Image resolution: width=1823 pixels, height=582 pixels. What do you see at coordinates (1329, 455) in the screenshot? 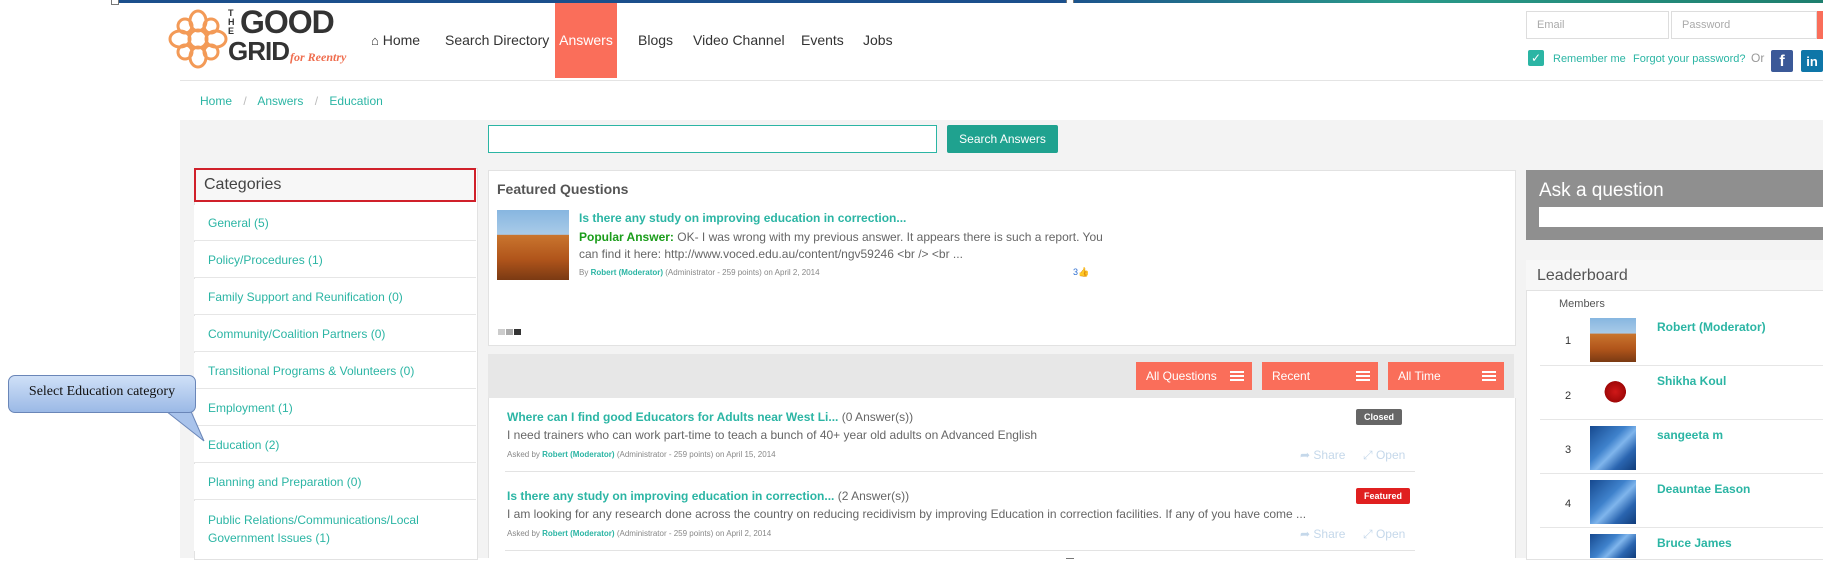
I see `share-label: Share` at bounding box center [1329, 455].